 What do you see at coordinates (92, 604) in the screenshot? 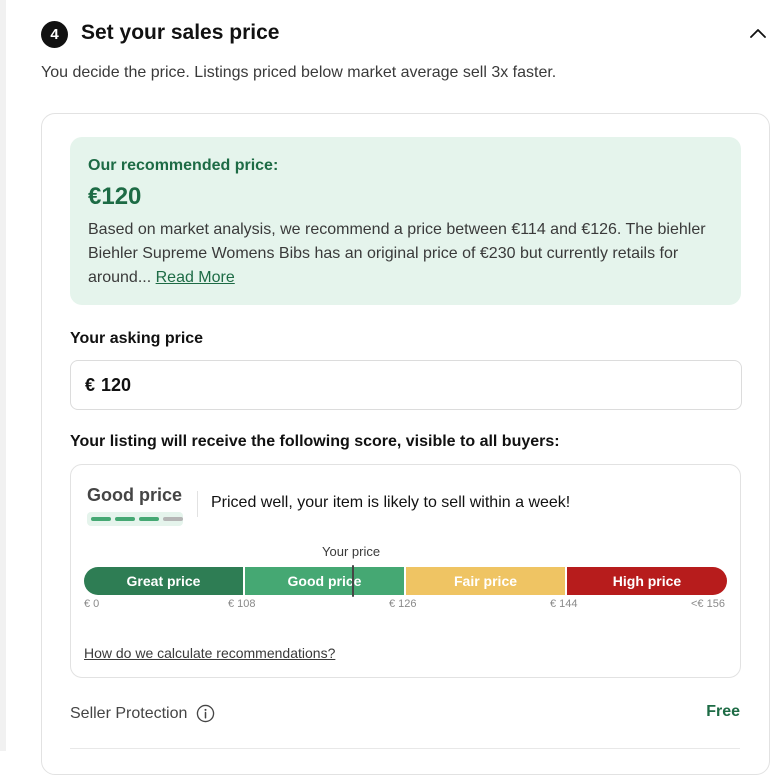
I see `tick-label: € 0` at bounding box center [92, 604].